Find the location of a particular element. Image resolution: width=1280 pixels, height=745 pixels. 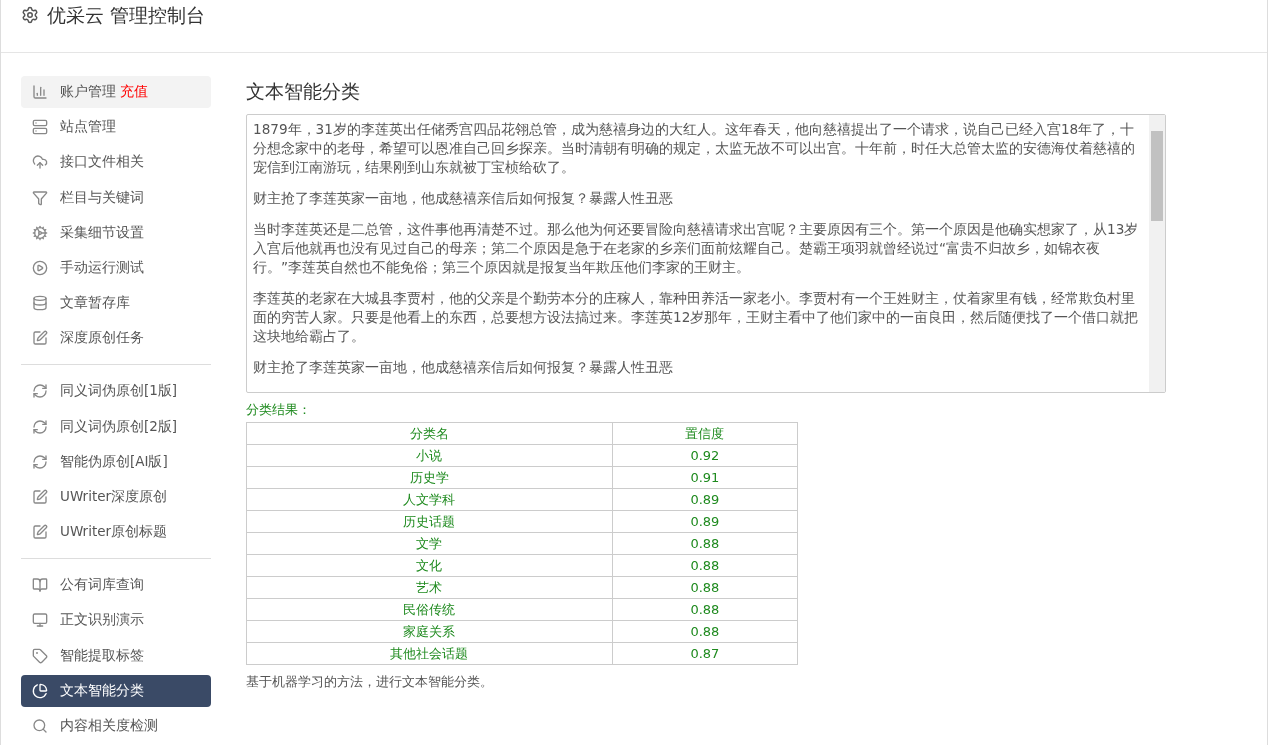

bar-chart-icon is located at coordinates (40, 92).